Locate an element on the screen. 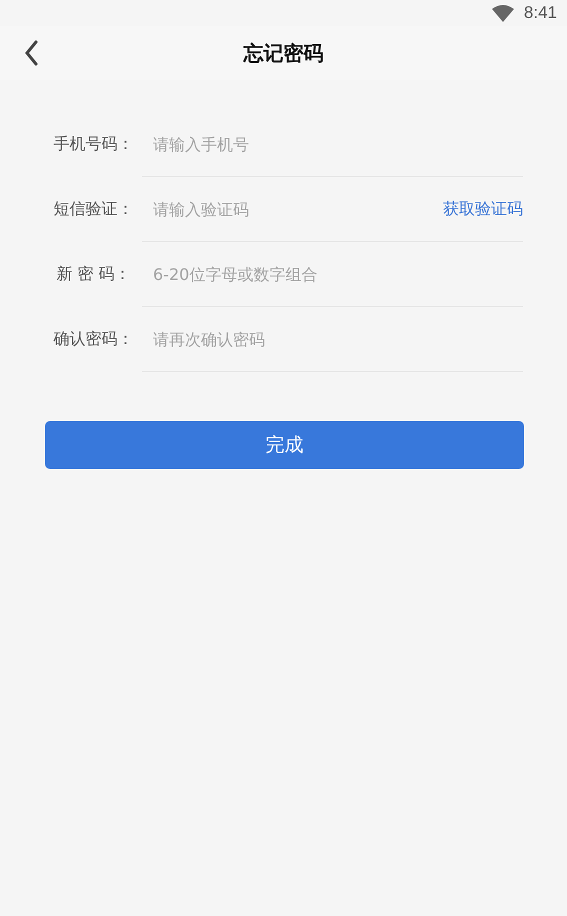  get-code-link: 获取验证码 is located at coordinates (483, 209).